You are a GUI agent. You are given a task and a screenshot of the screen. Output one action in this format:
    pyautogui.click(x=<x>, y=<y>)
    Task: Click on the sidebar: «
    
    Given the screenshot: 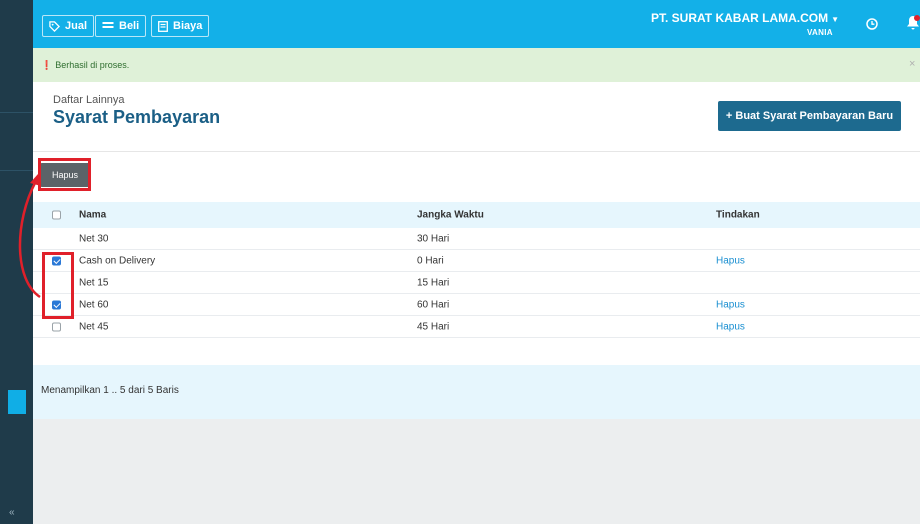 What is the action you would take?
    pyautogui.click(x=16, y=262)
    